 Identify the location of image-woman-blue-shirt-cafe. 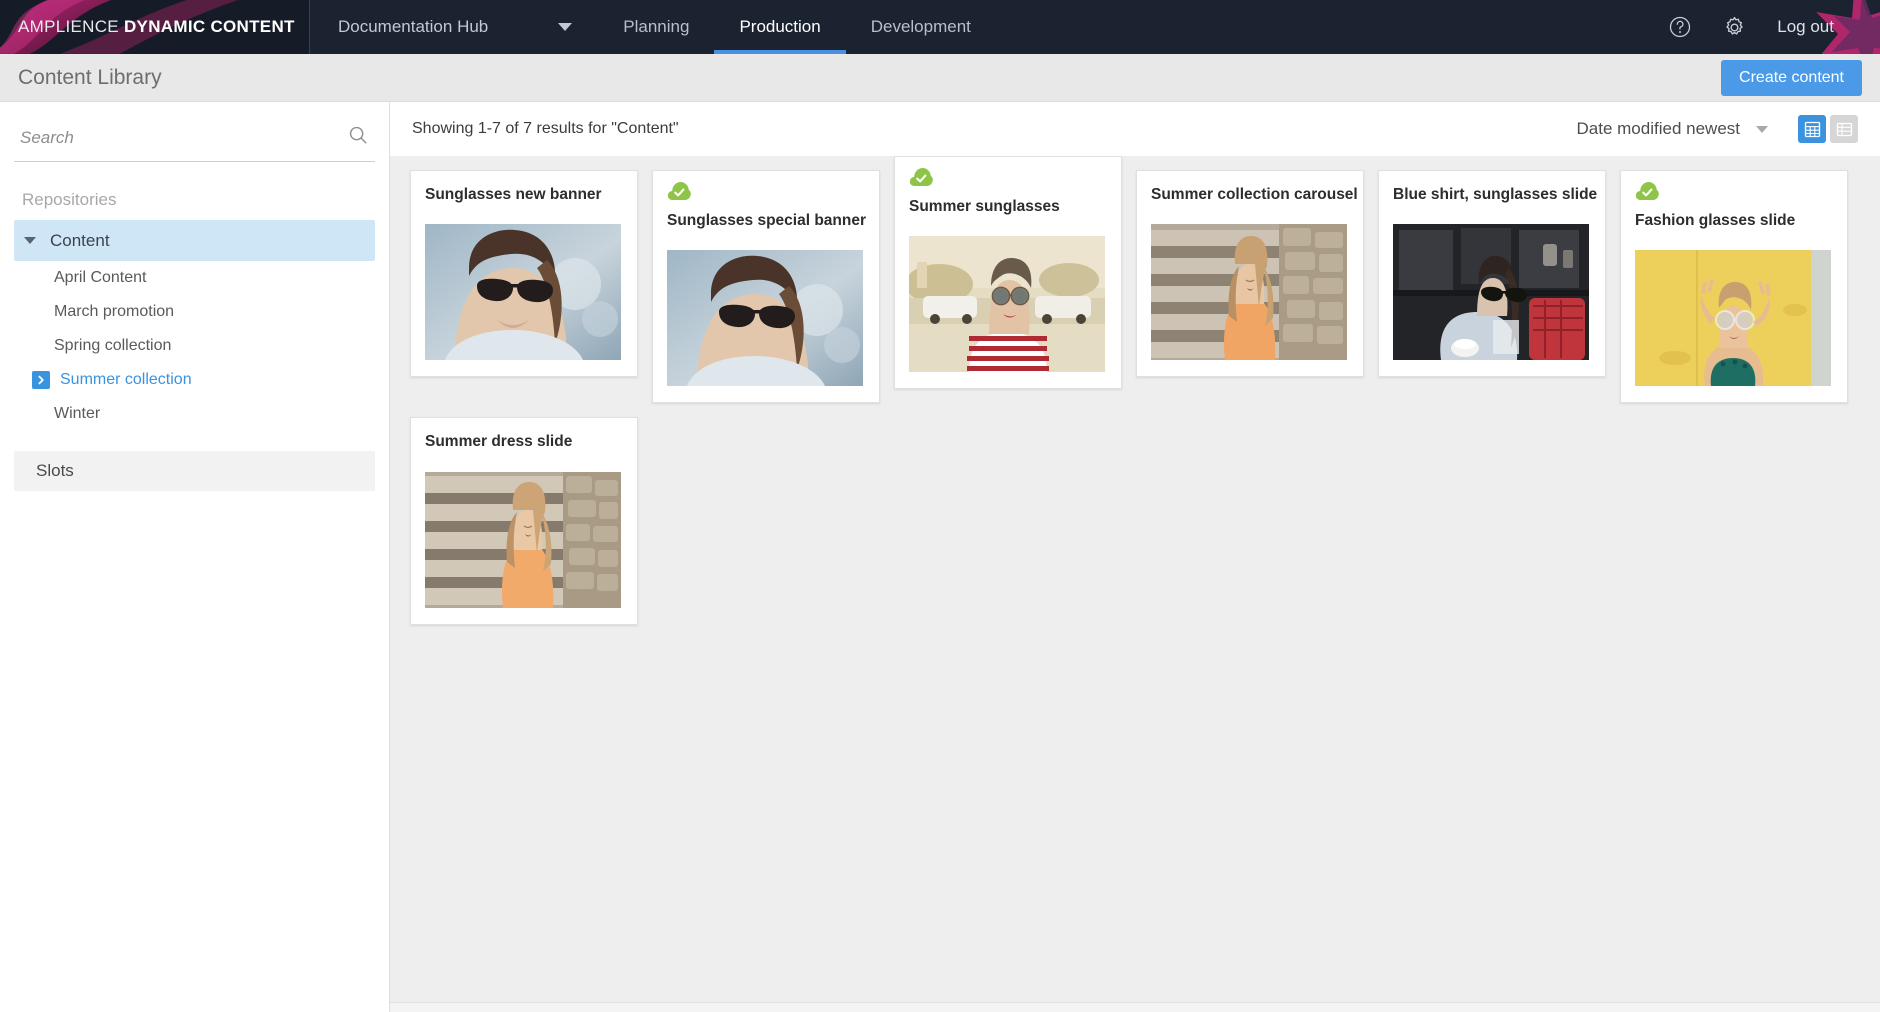
(1491, 292).